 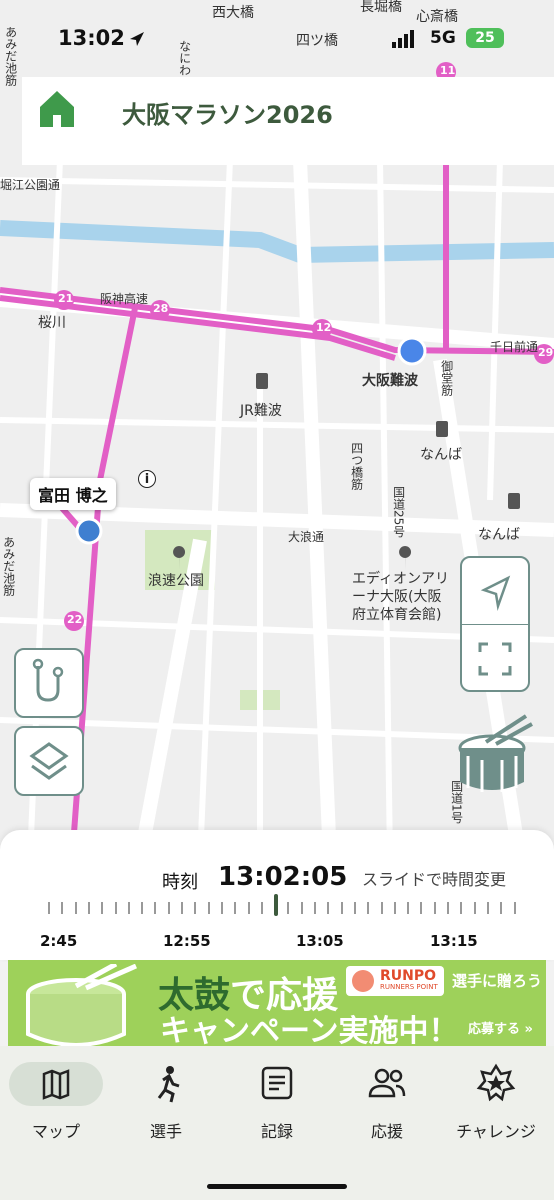 I want to click on runpo-logo: RUNPO RUNNERS POINT, so click(x=395, y=981).